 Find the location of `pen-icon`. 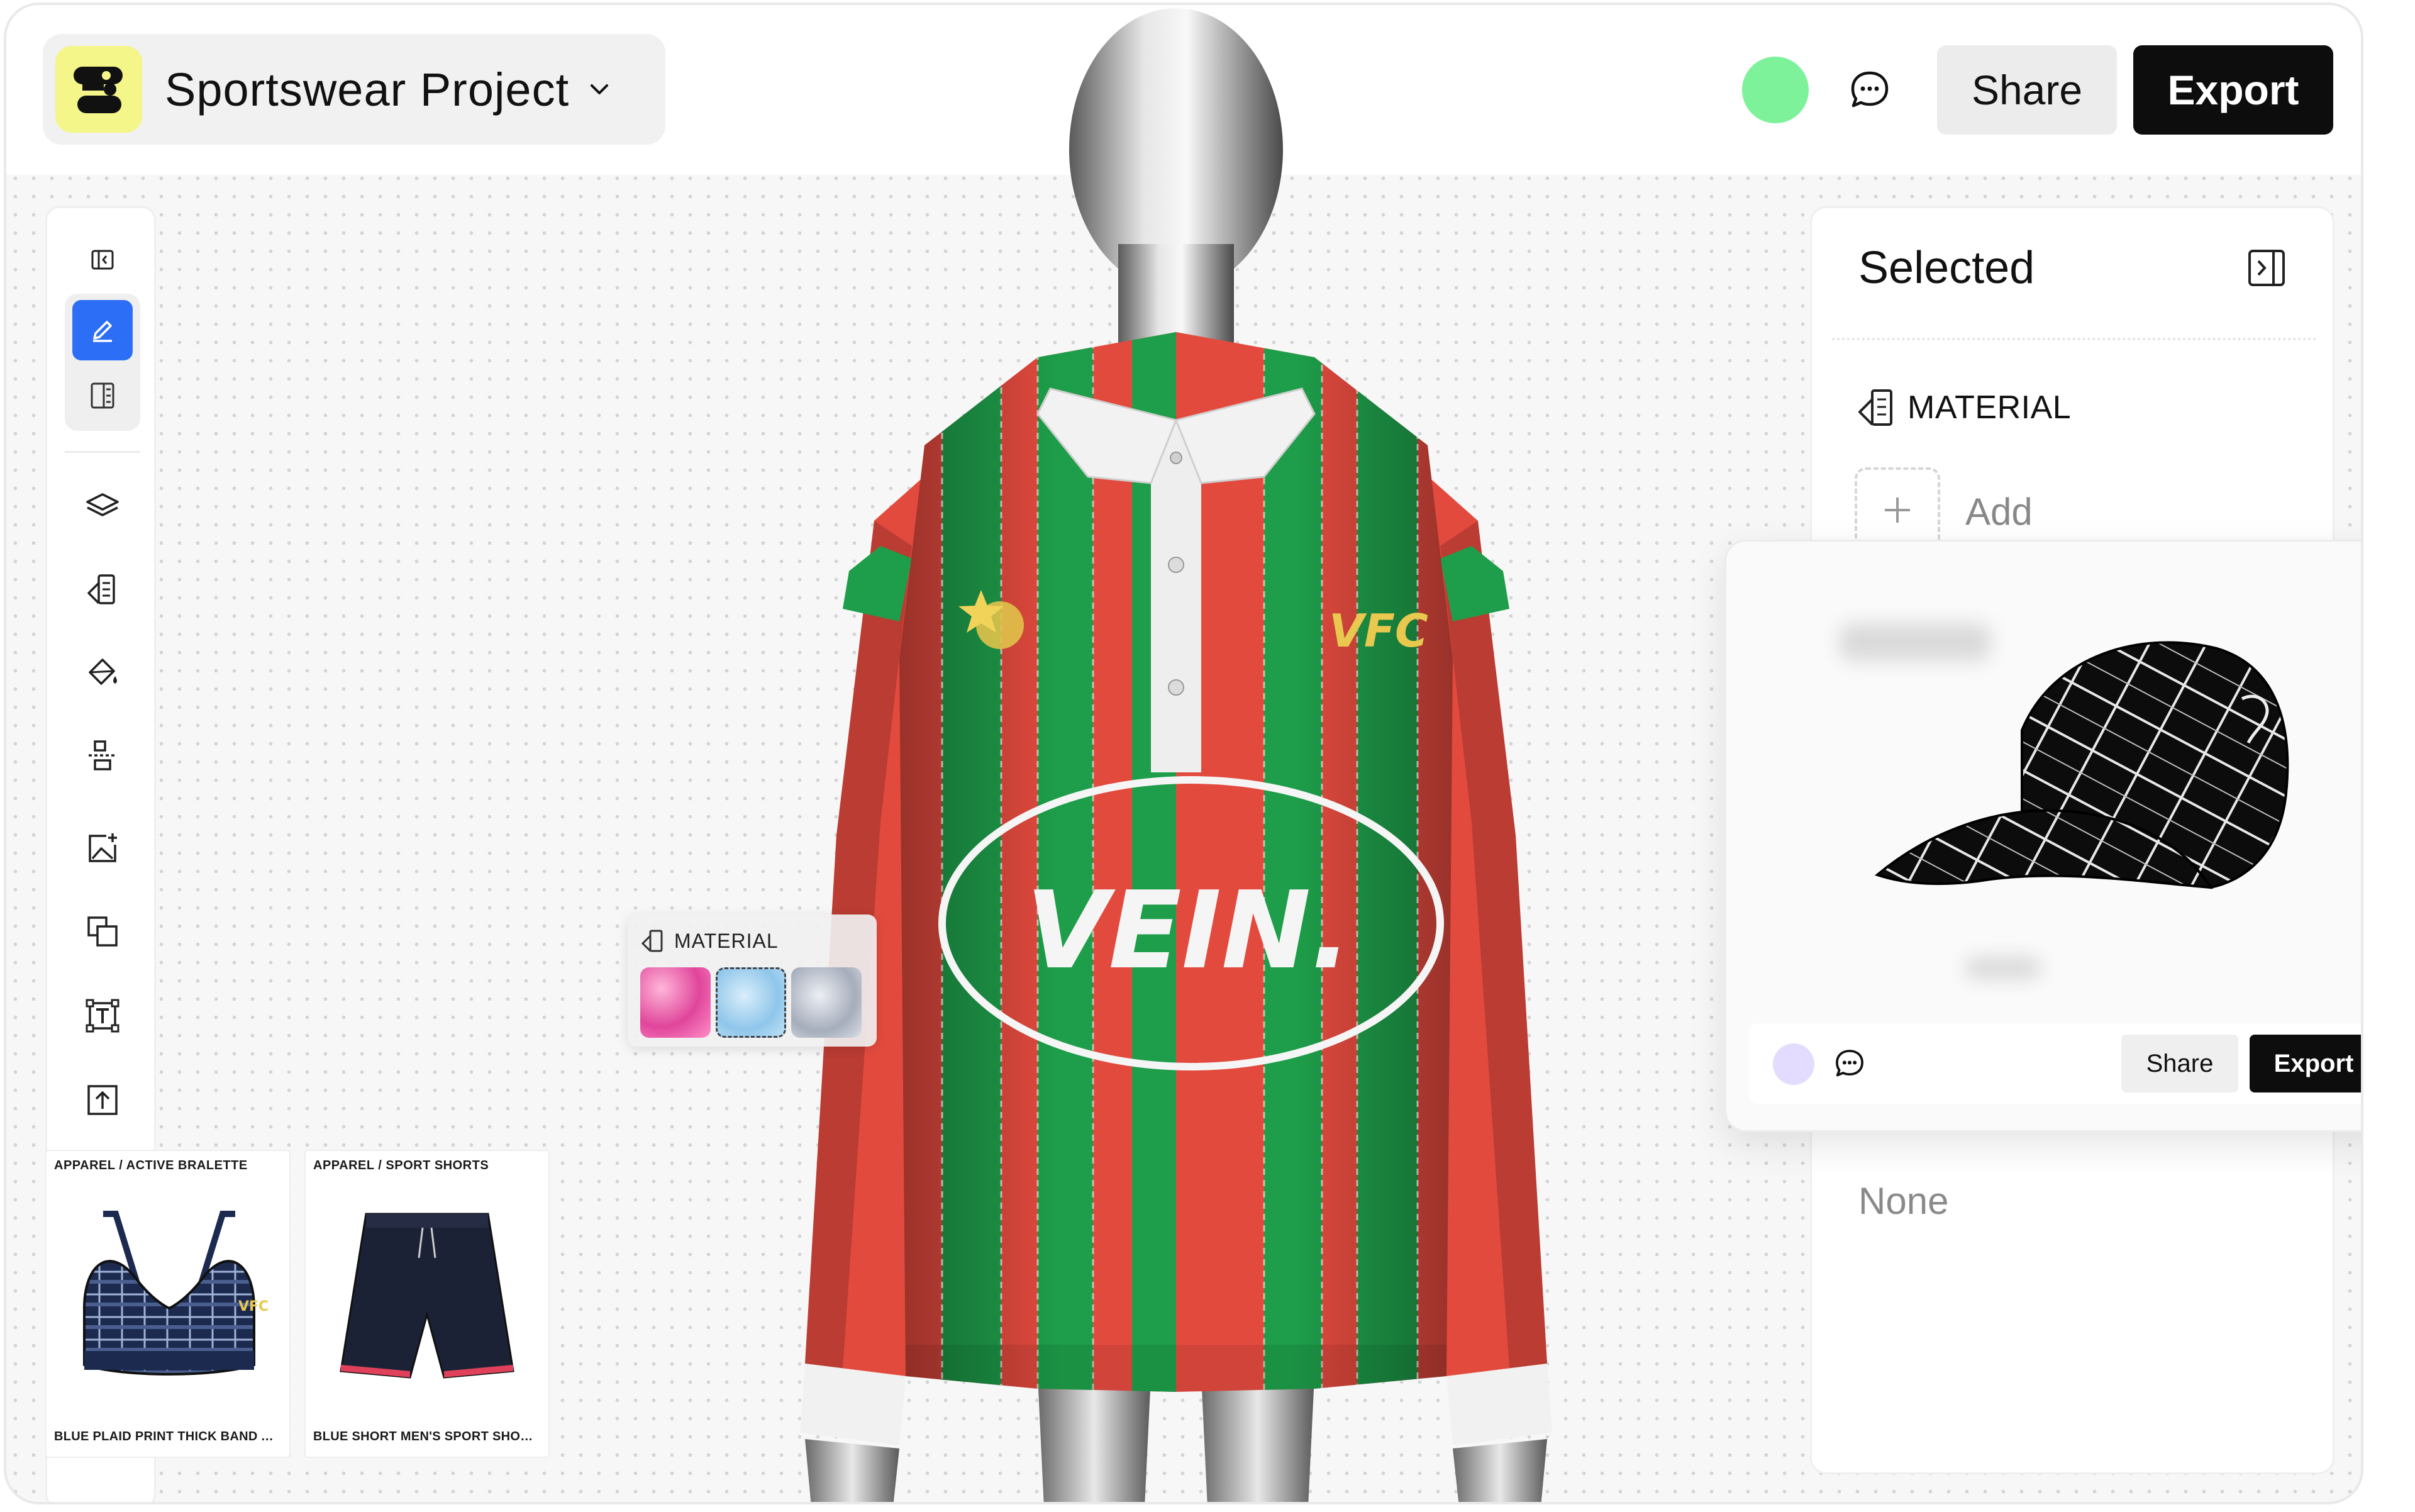

pen-icon is located at coordinates (102, 330).